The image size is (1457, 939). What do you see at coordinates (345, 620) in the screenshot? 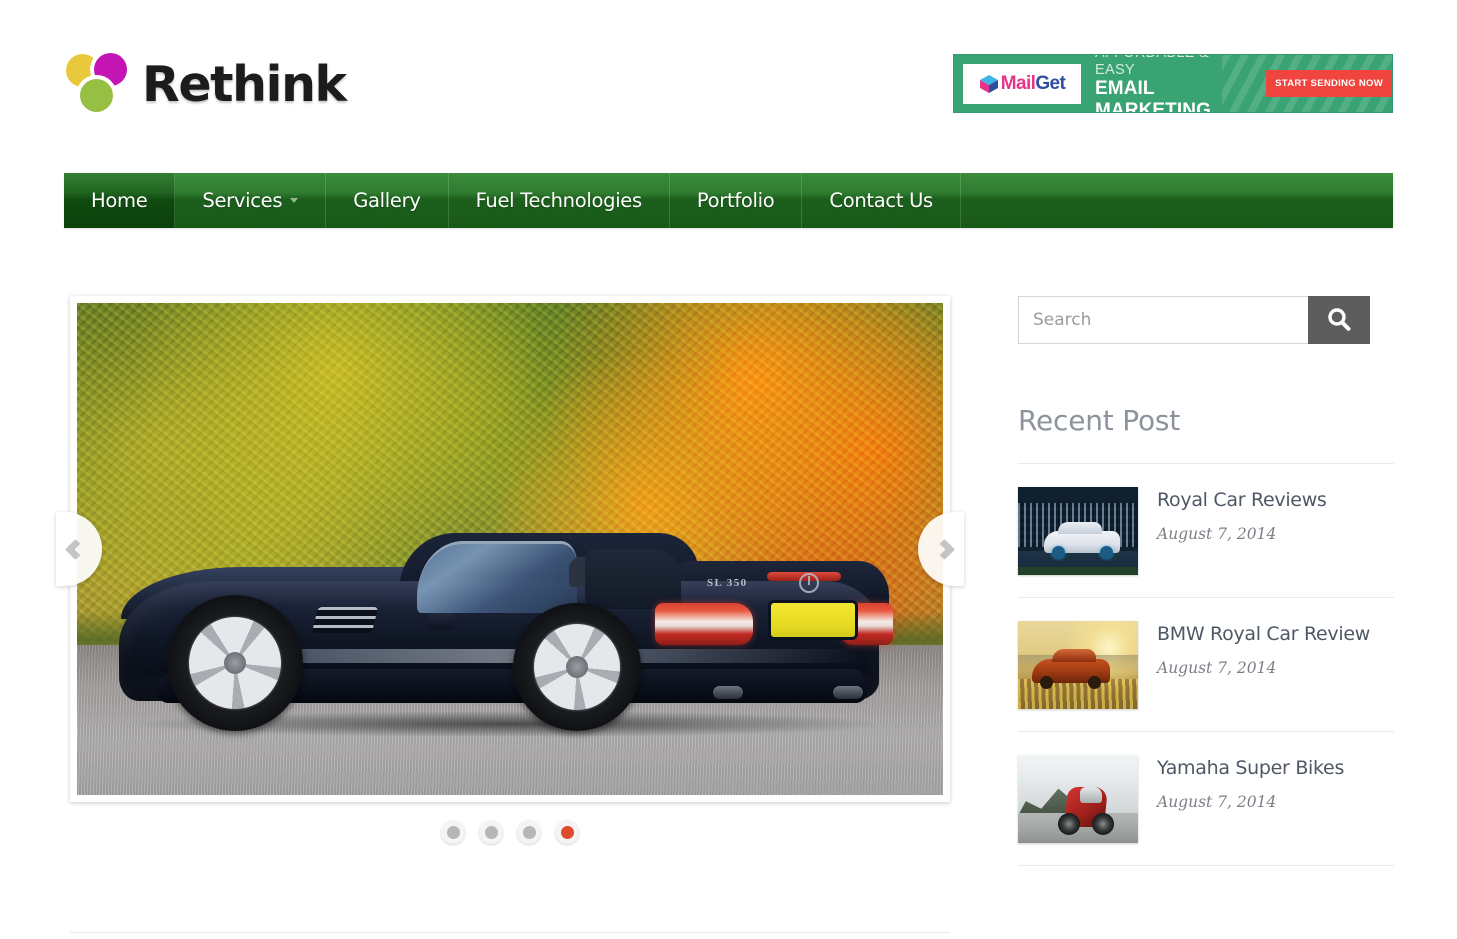
I see `car-side-vent` at bounding box center [345, 620].